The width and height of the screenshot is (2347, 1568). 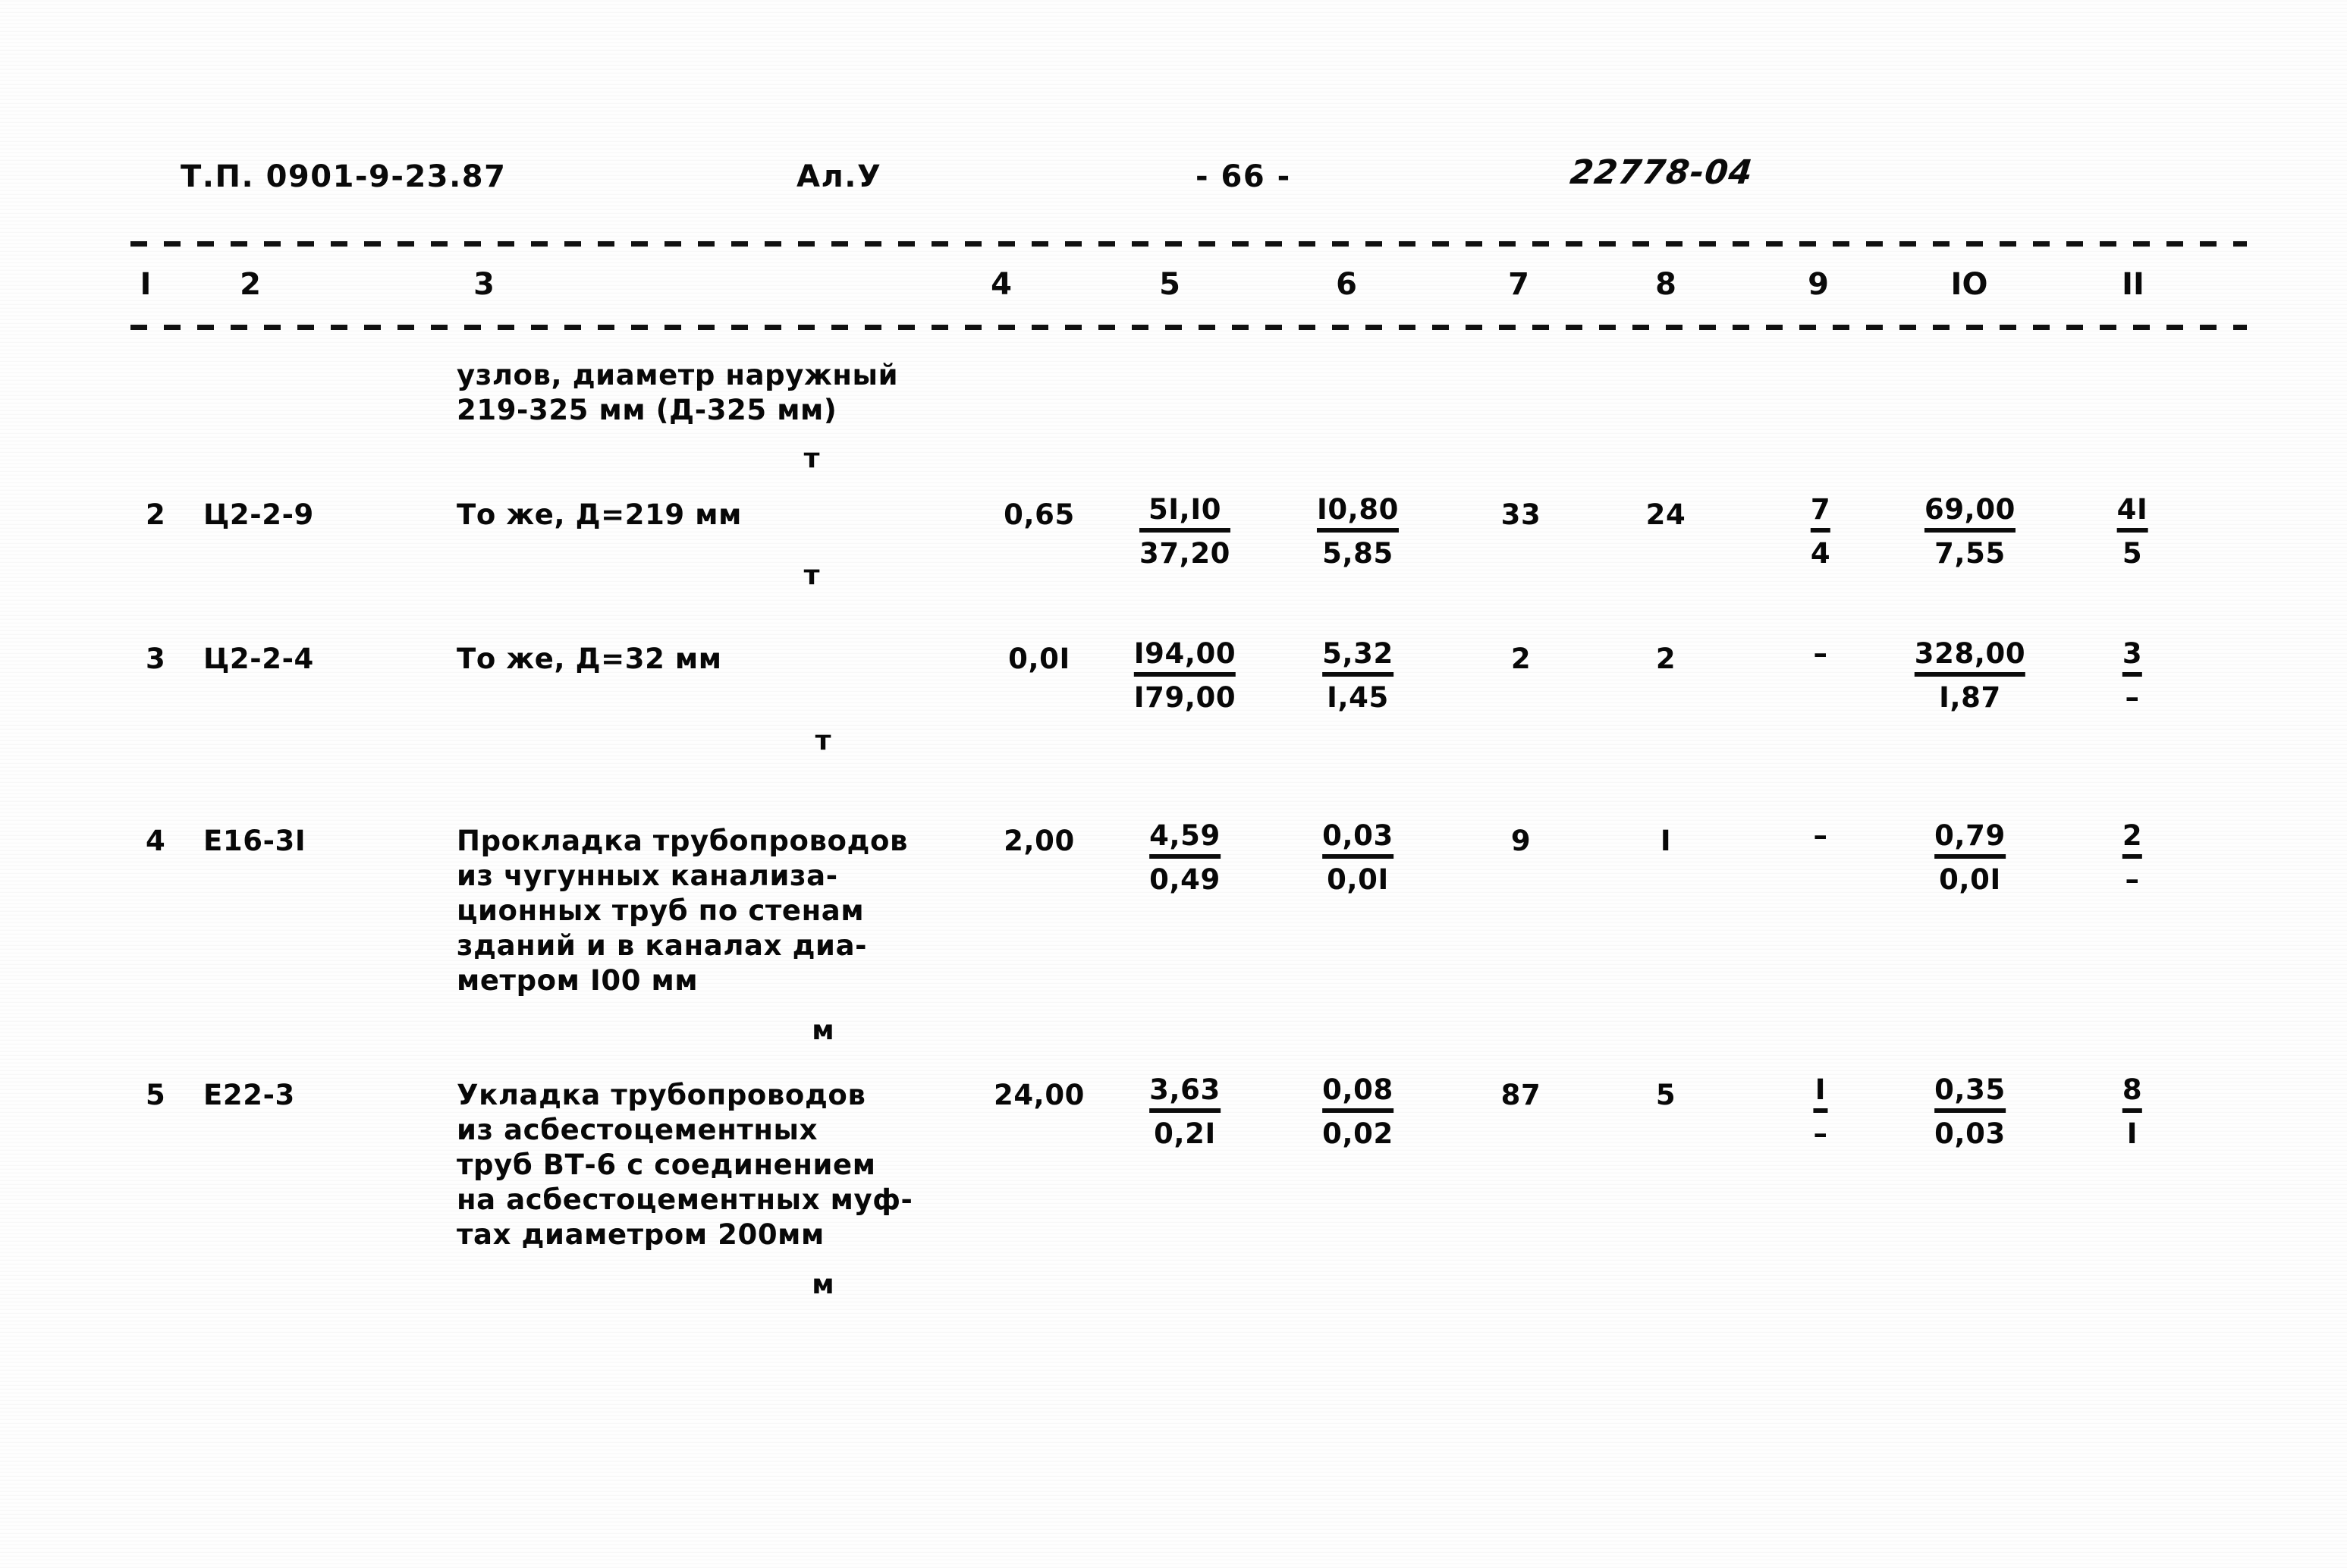 I want to click on row-number: 4, so click(x=156, y=841).